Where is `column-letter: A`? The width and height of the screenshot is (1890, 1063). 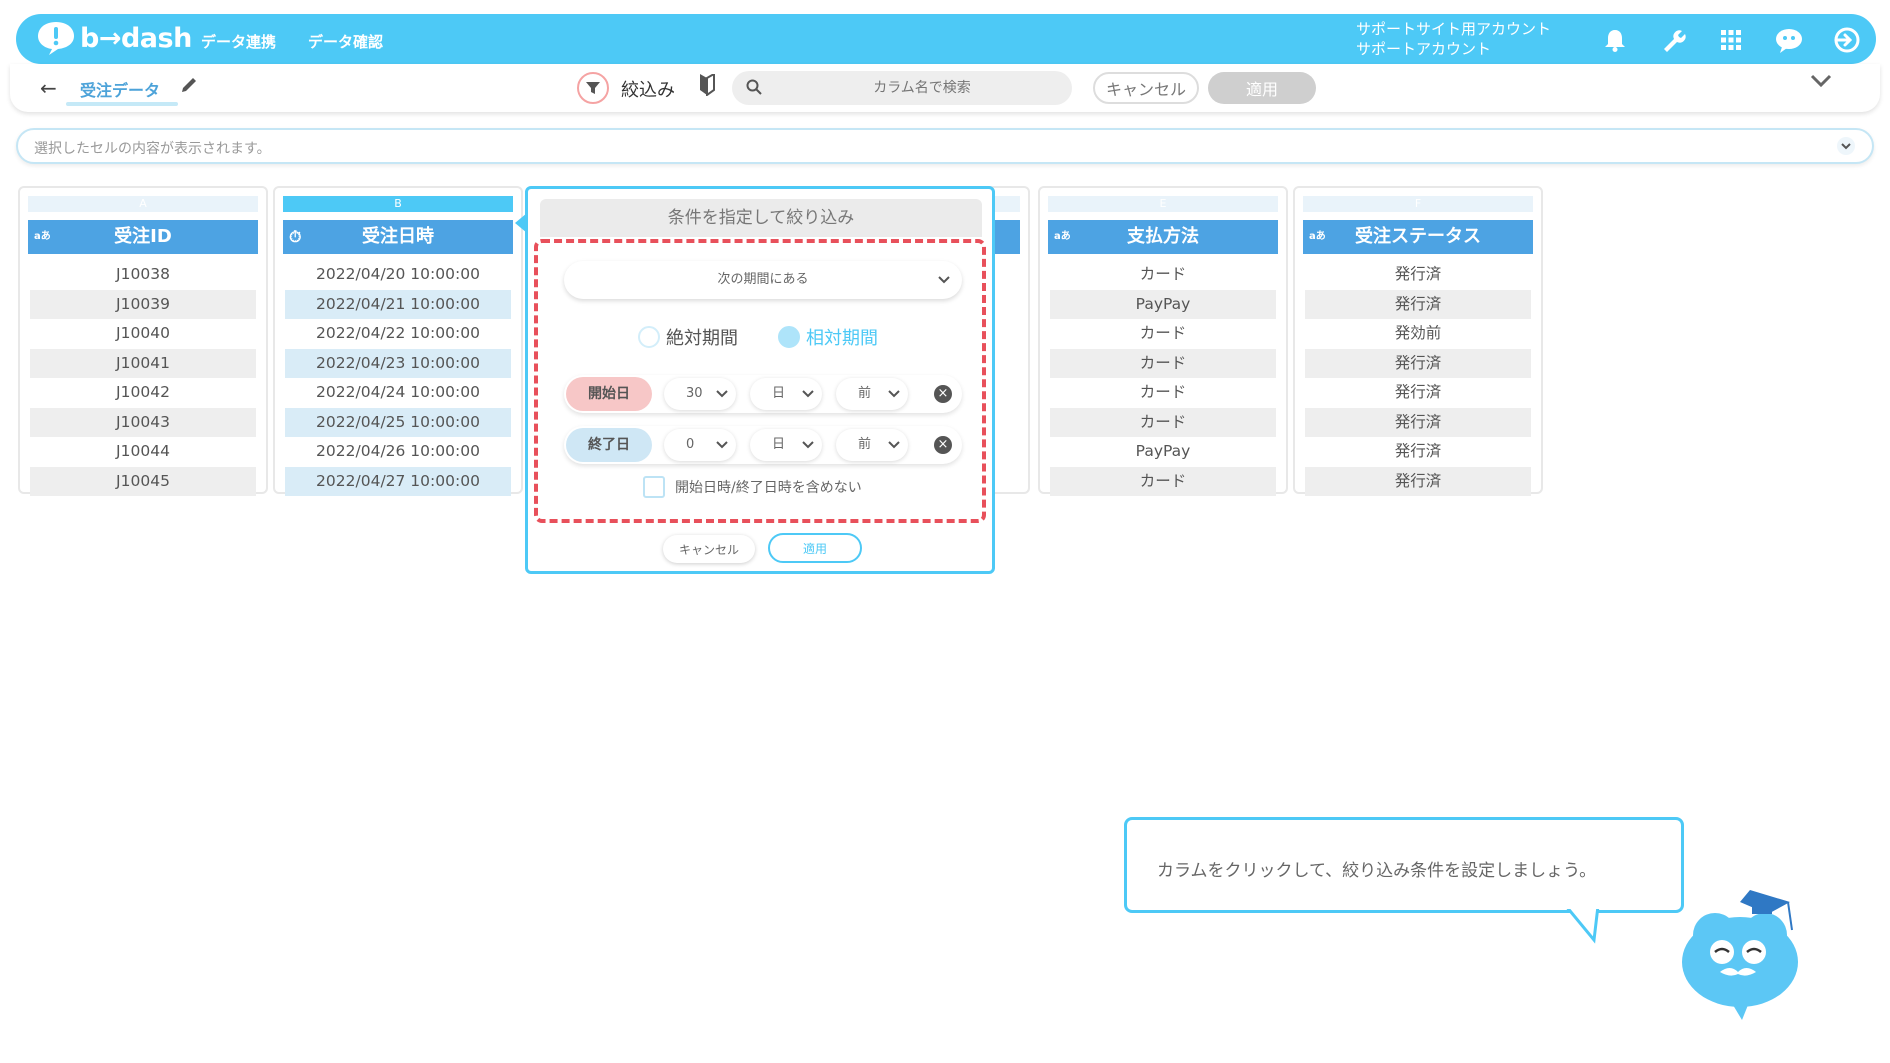 column-letter: A is located at coordinates (143, 204).